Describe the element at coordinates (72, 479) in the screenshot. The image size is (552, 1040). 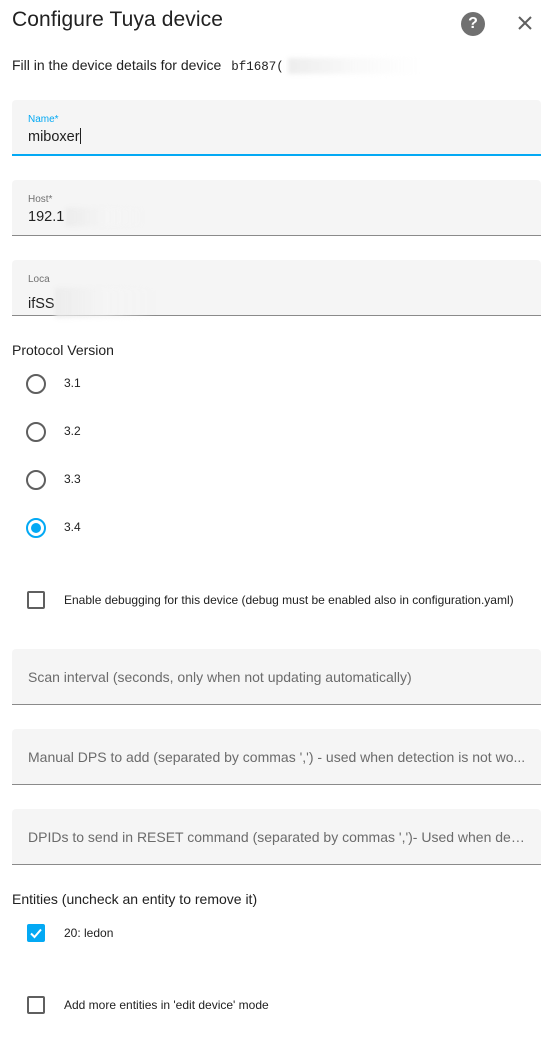
I see `radio-label: 3.3` at that location.